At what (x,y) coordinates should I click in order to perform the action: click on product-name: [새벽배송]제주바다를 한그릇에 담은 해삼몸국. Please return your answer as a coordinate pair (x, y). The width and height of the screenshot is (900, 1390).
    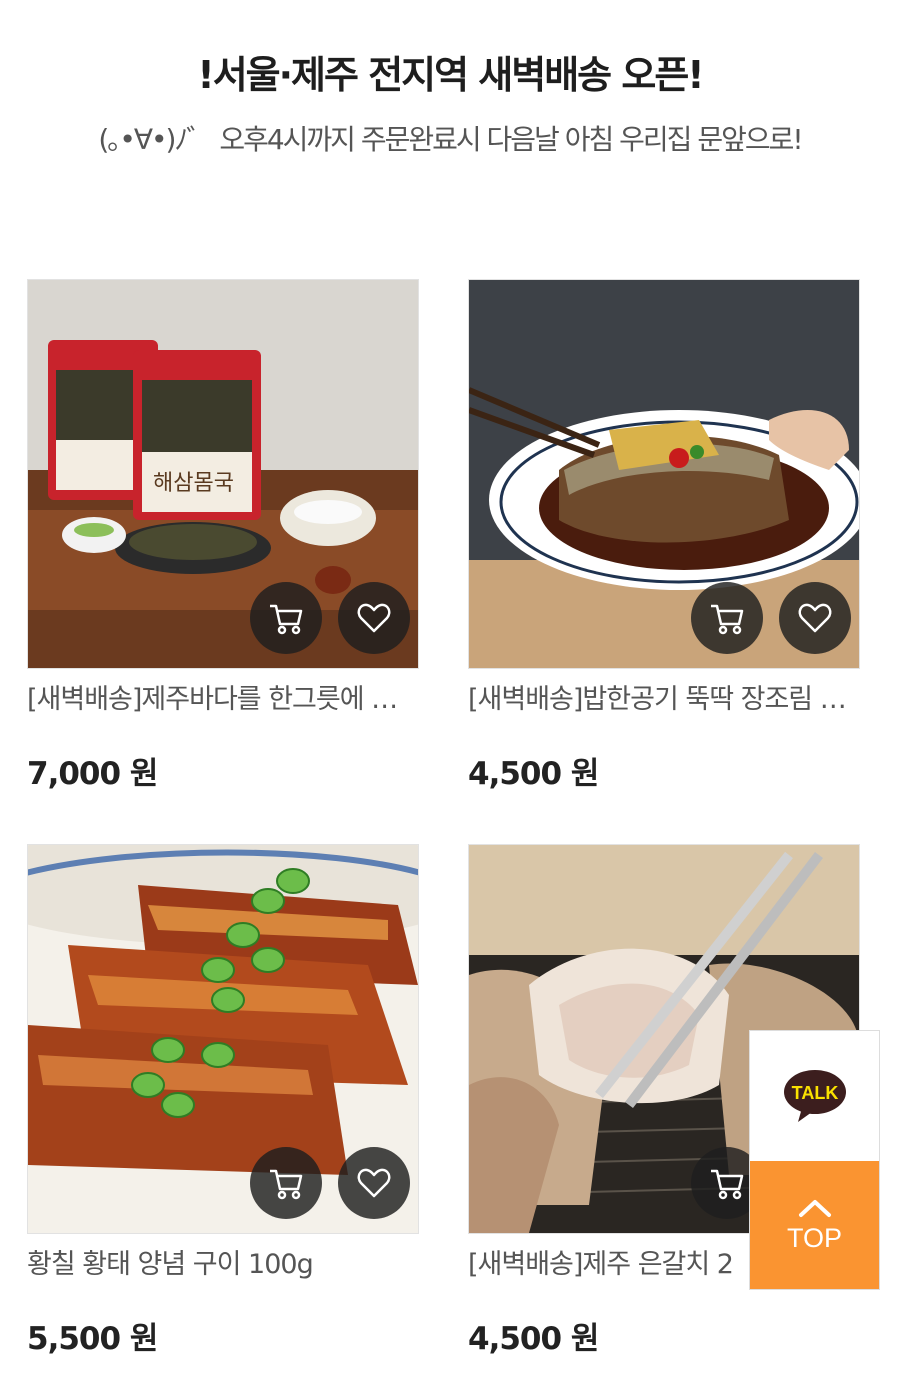
    Looking at the image, I should click on (217, 696).